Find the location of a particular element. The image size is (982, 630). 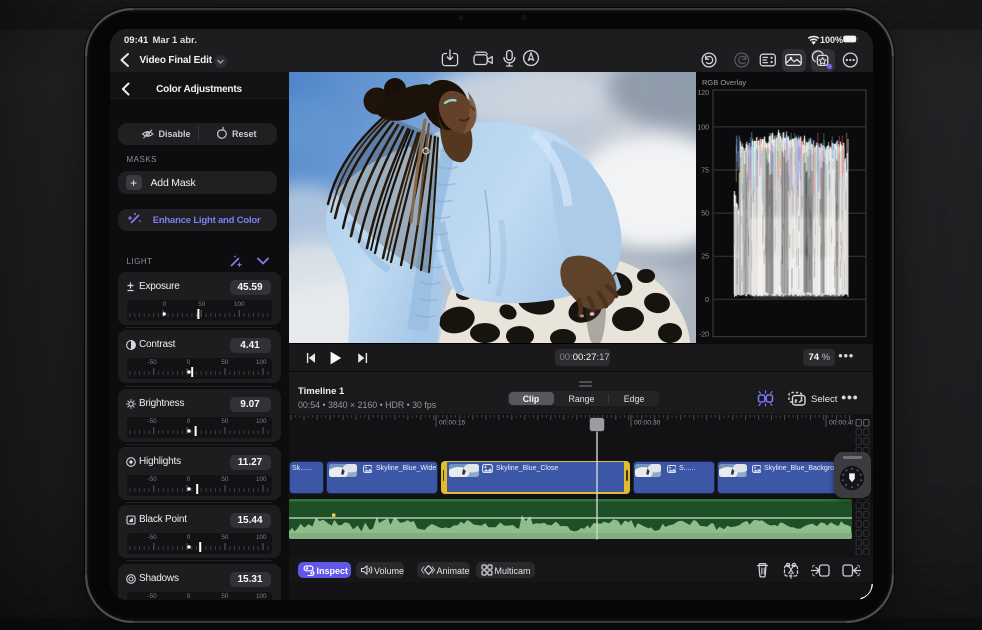

svg-text: 00:00:15 is located at coordinates (452, 423).